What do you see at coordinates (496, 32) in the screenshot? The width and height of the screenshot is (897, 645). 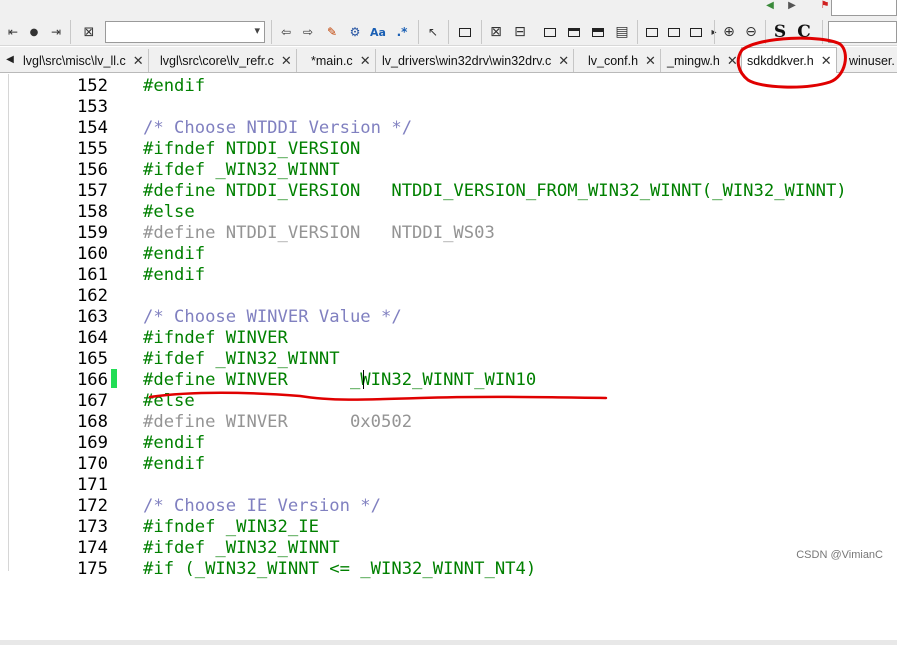 I see `box-cross-icon: ⊠` at bounding box center [496, 32].